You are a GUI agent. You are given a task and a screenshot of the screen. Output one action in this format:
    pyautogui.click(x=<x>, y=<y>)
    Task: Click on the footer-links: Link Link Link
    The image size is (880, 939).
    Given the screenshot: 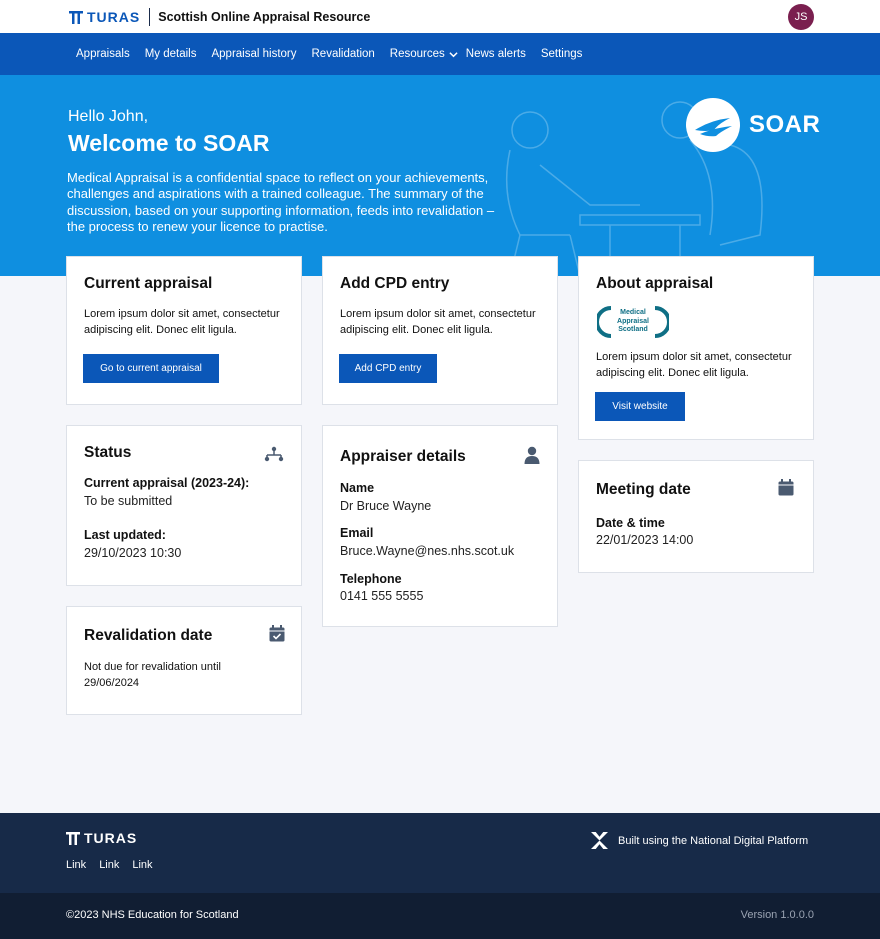 What is the action you would take?
    pyautogui.click(x=116, y=865)
    